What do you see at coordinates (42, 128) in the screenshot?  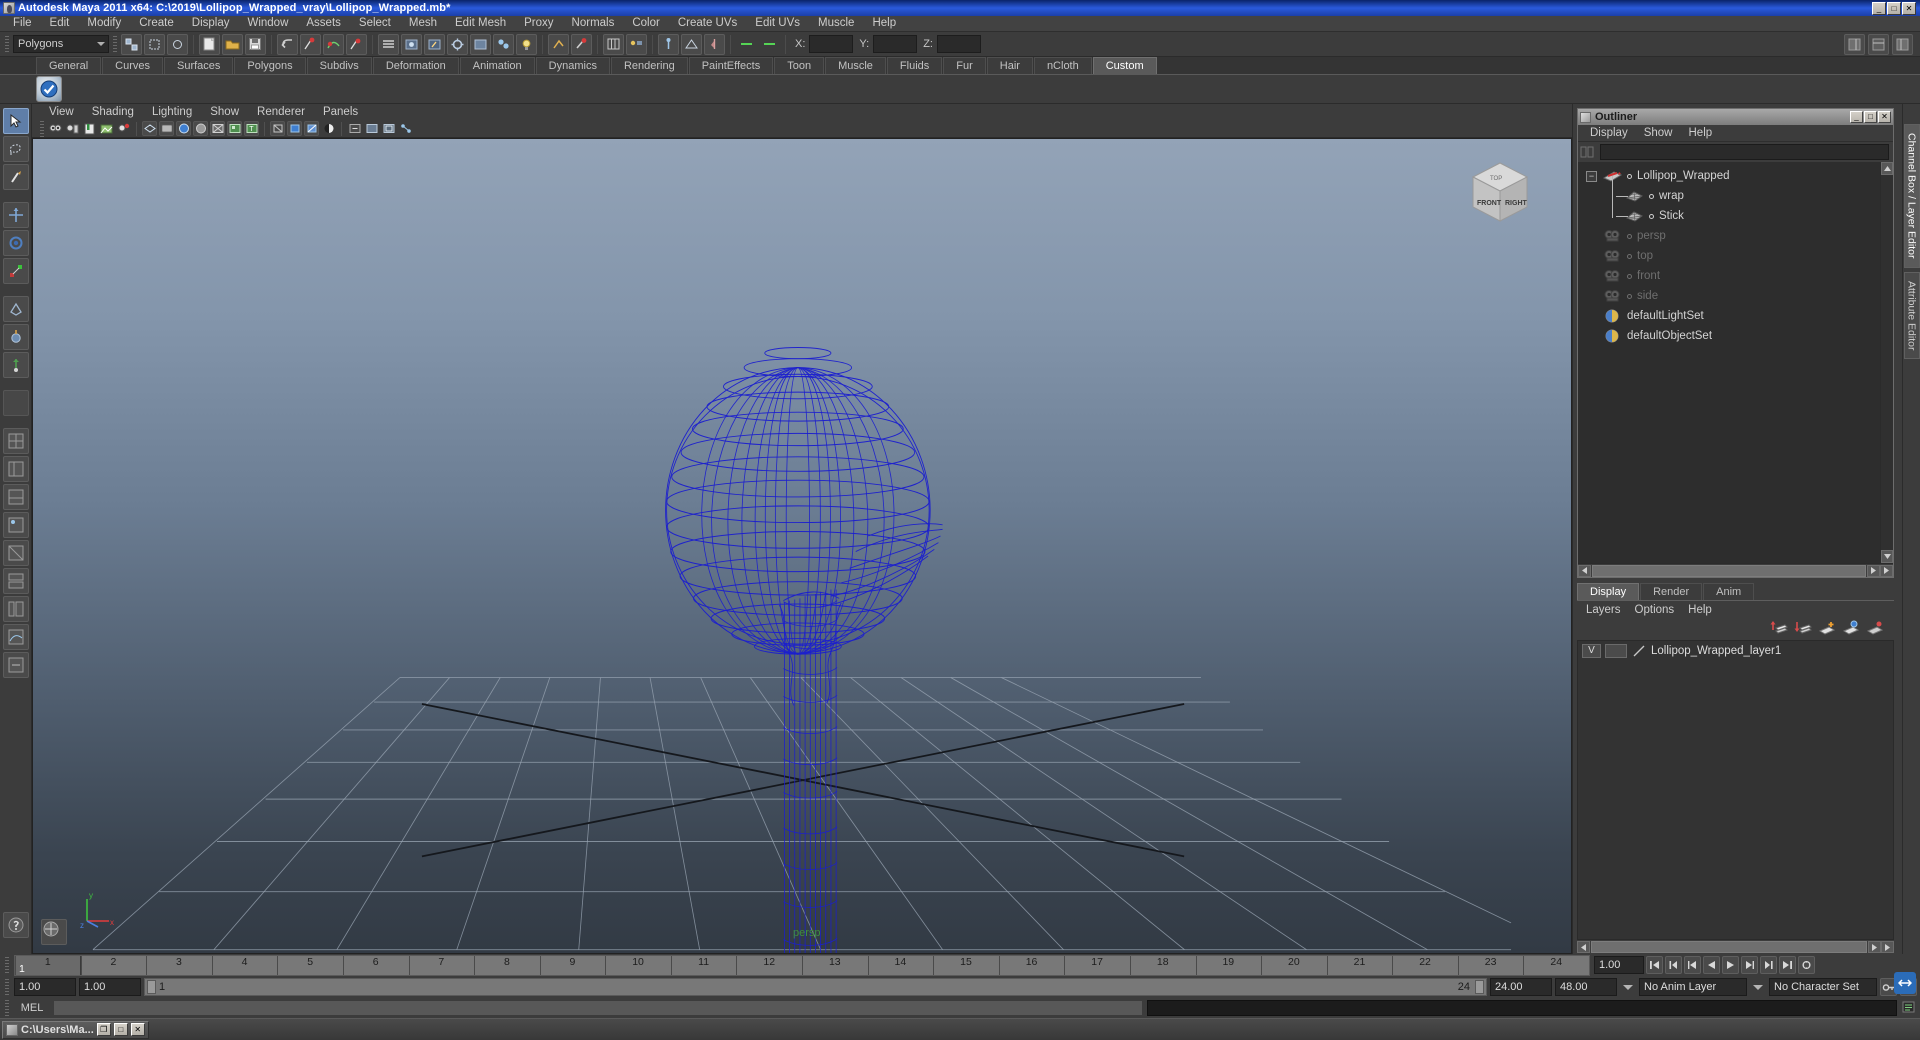 I see `viewport-toolbar-grip` at bounding box center [42, 128].